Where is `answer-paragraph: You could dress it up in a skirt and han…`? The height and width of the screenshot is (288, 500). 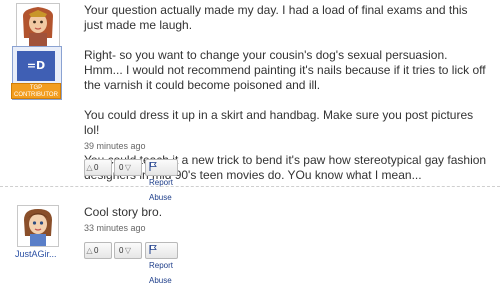 answer-paragraph: You could dress it up in a skirt and han… is located at coordinates (279, 122).